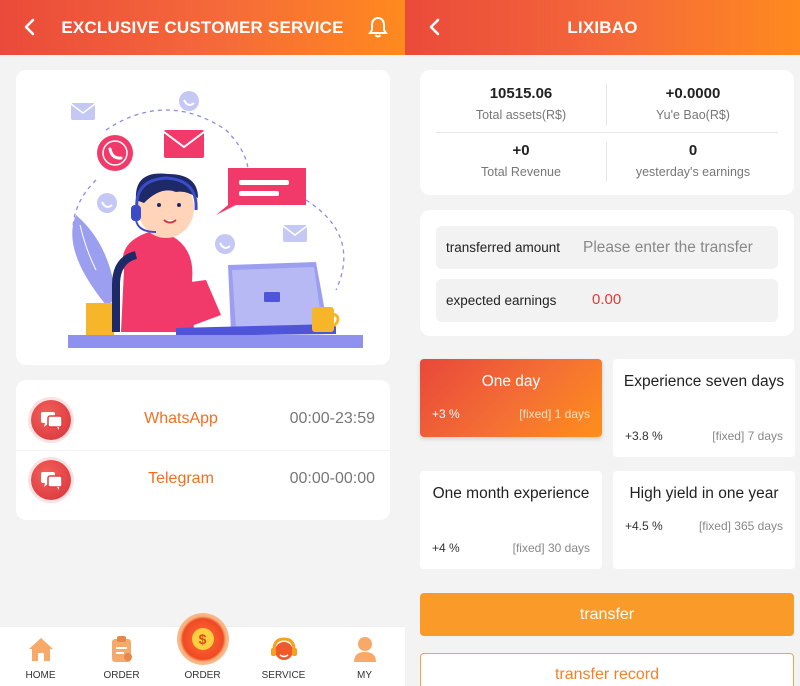 Image resolution: width=800 pixels, height=686 pixels. I want to click on tab-my: MY, so click(364, 656).